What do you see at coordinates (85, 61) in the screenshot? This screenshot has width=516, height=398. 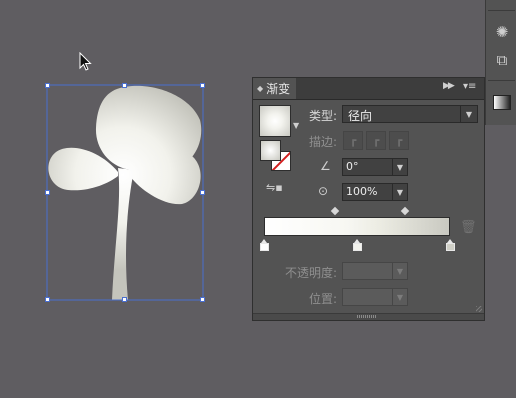 I see `cursor-arrow-icon` at bounding box center [85, 61].